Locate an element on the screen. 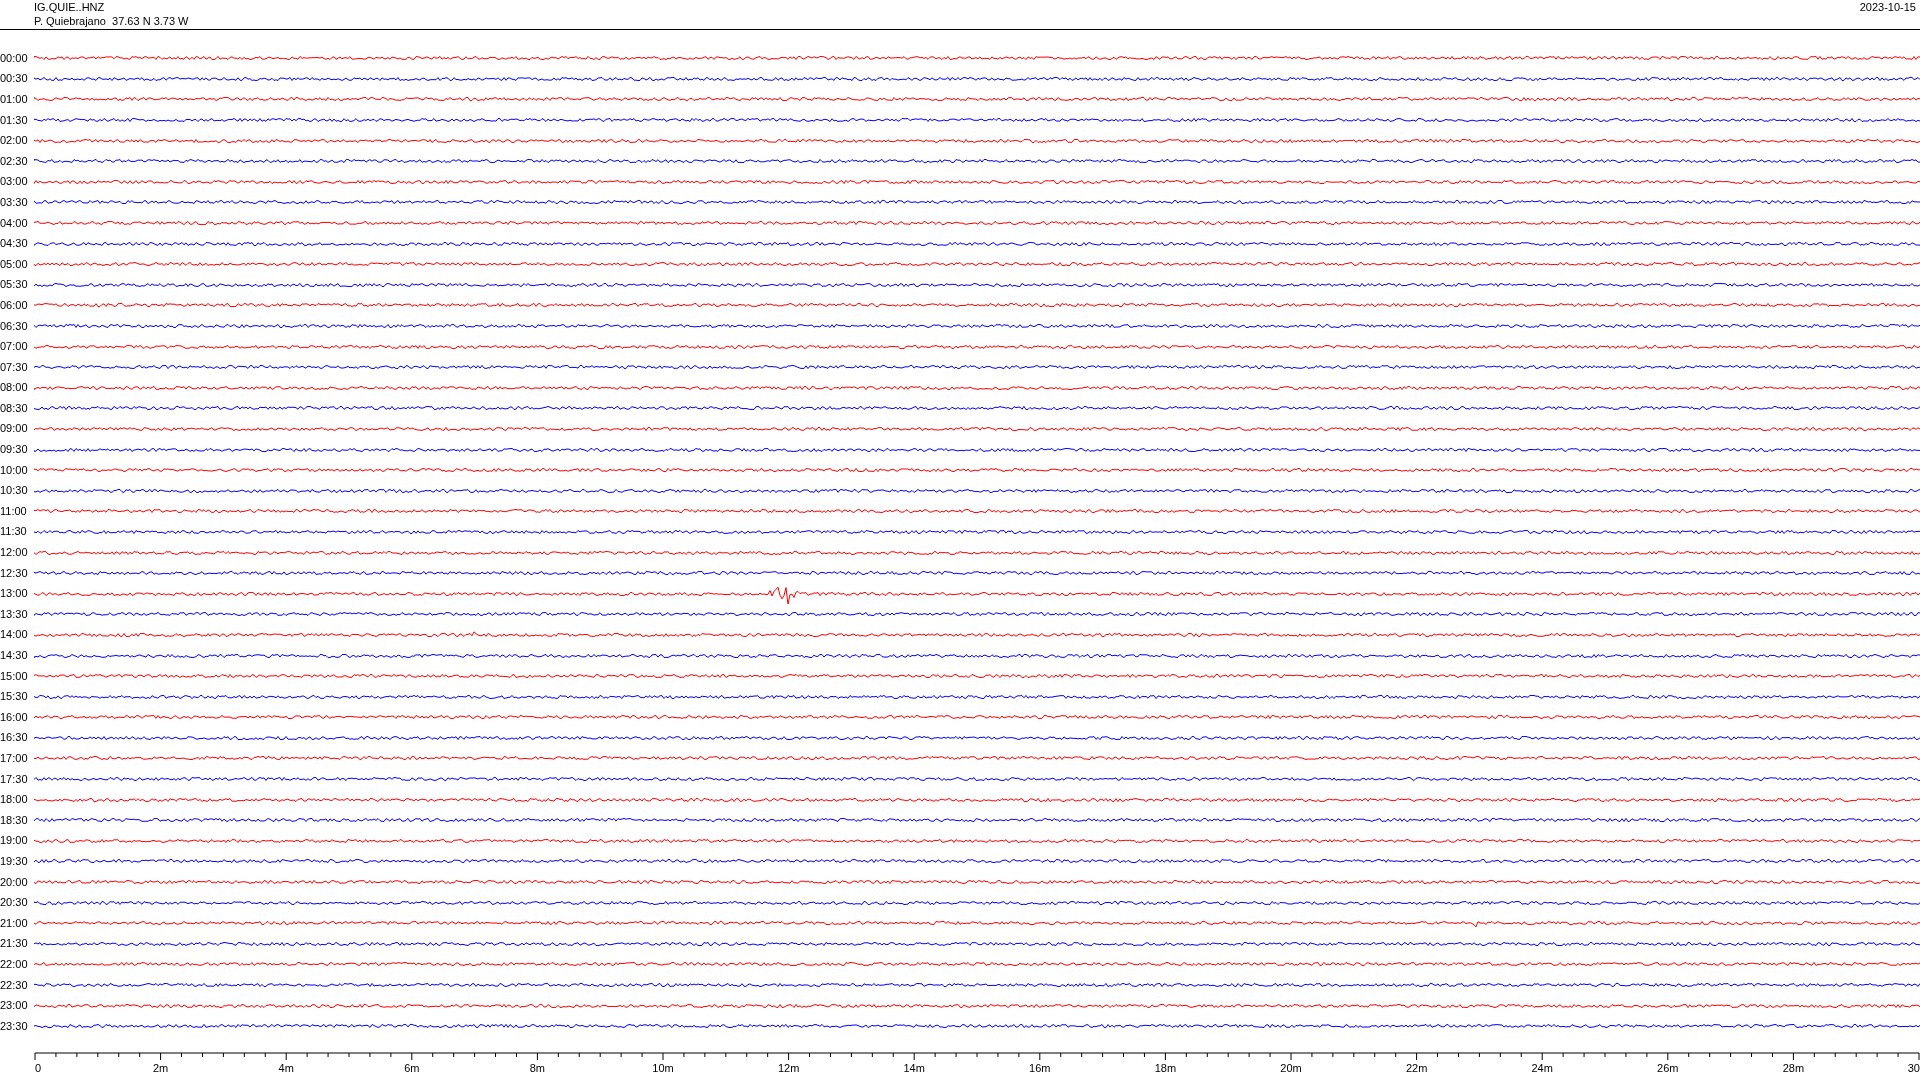 Image resolution: width=1920 pixels, height=1080 pixels. time-label: 02:30 is located at coordinates (14, 161).